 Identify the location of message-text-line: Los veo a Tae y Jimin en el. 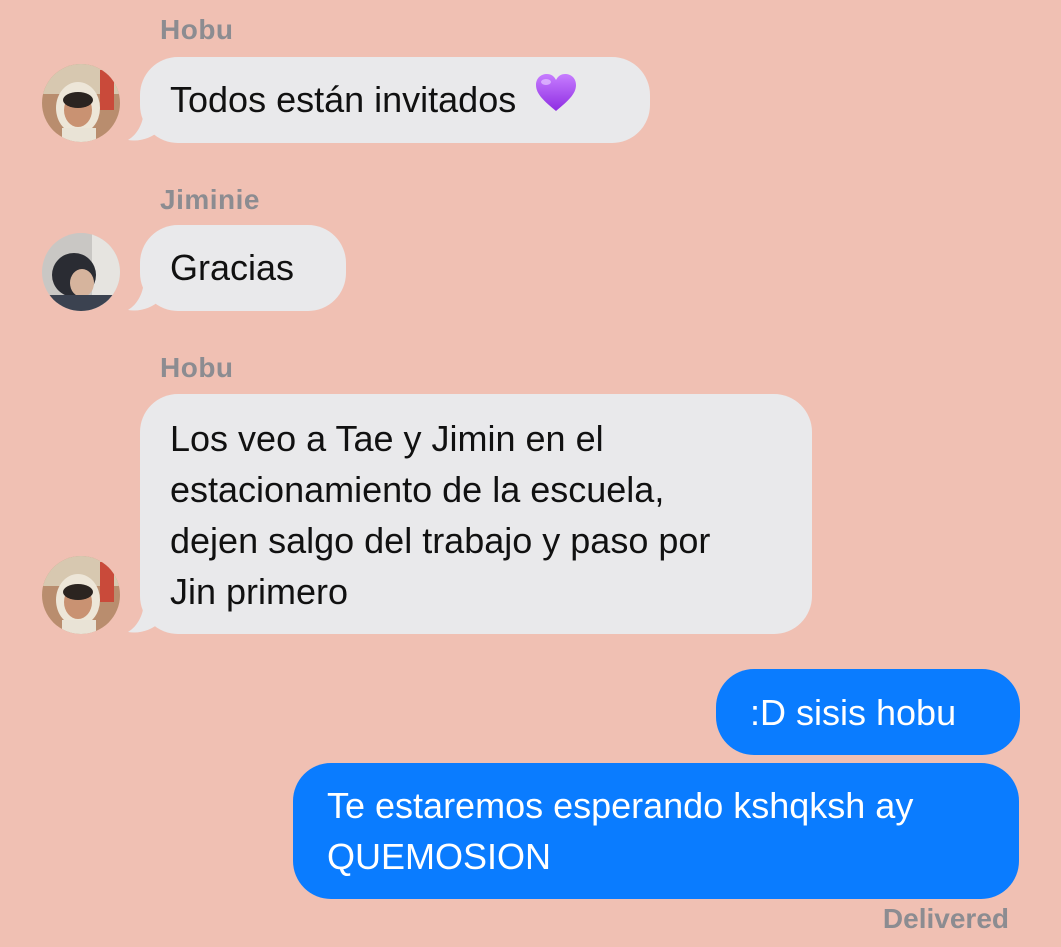
(387, 438).